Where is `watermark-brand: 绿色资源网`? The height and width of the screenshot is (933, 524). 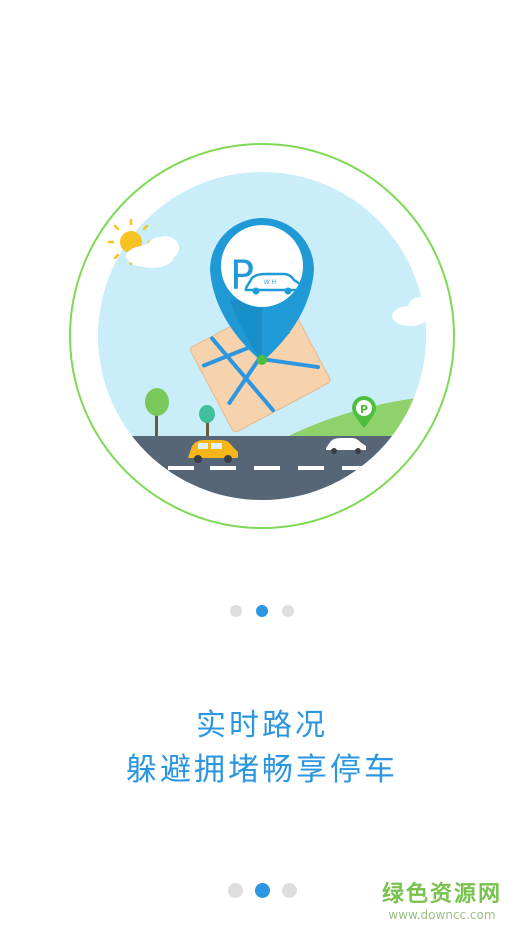
watermark-brand: 绿色资源网 is located at coordinates (441, 894).